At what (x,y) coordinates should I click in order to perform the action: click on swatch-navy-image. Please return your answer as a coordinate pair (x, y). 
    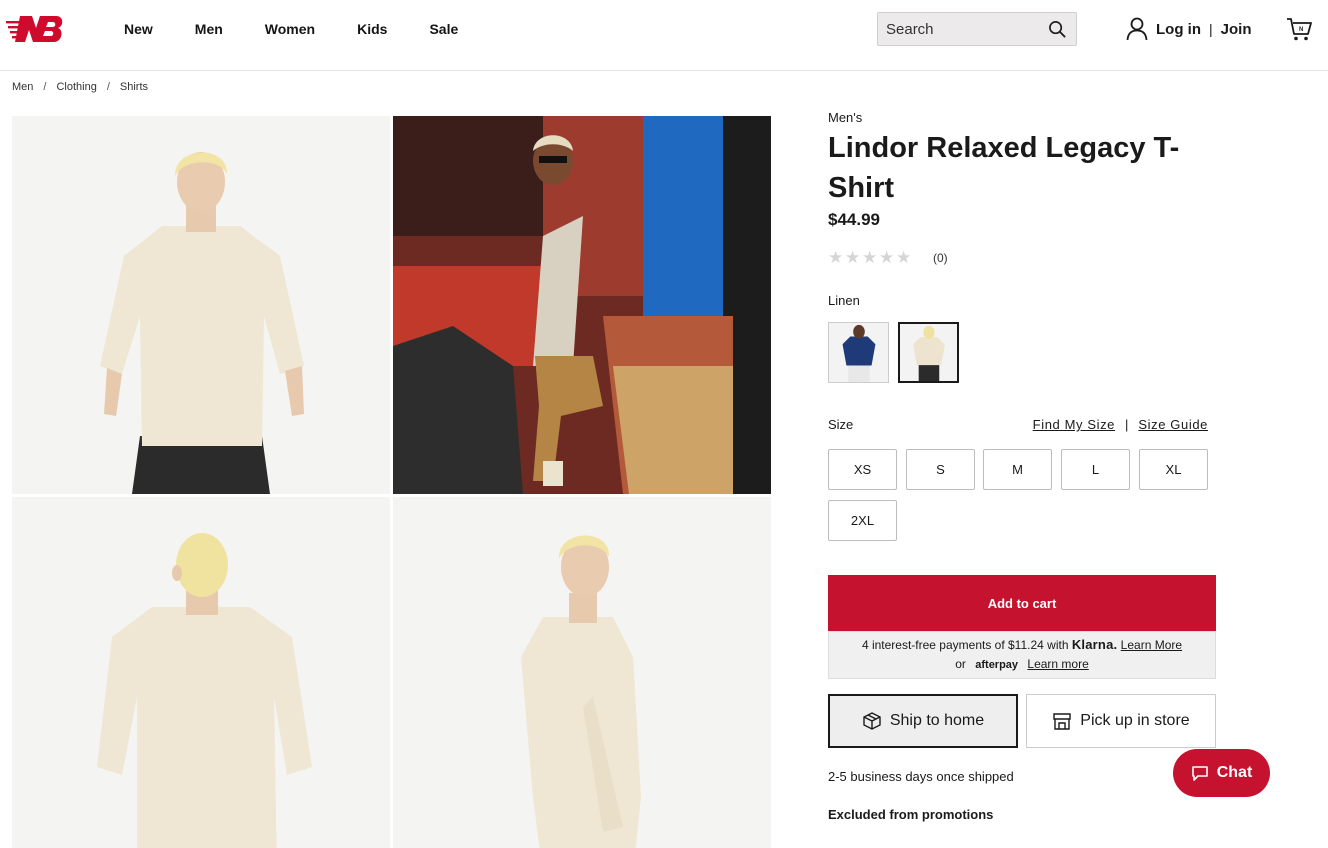
    Looking at the image, I should click on (858, 352).